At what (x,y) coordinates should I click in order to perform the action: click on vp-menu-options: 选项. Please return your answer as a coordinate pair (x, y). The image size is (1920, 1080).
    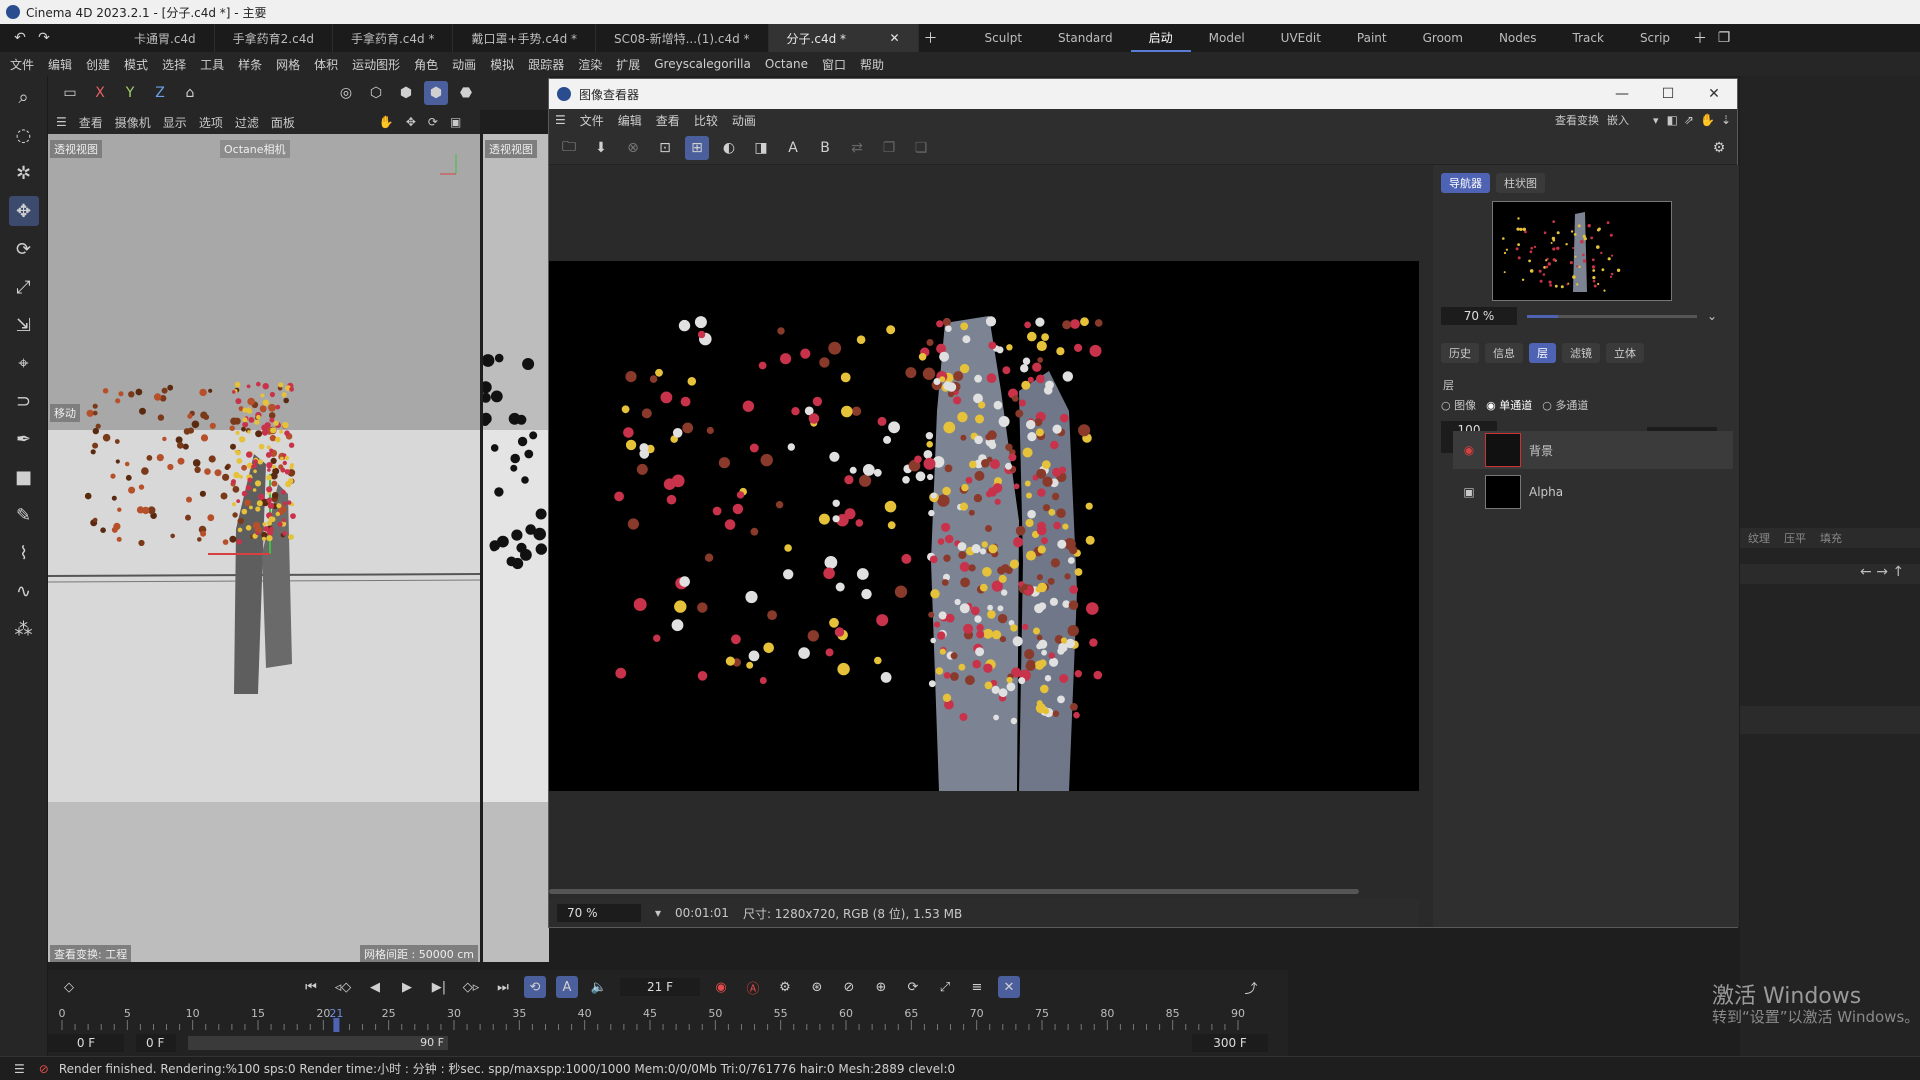
    Looking at the image, I should click on (211, 122).